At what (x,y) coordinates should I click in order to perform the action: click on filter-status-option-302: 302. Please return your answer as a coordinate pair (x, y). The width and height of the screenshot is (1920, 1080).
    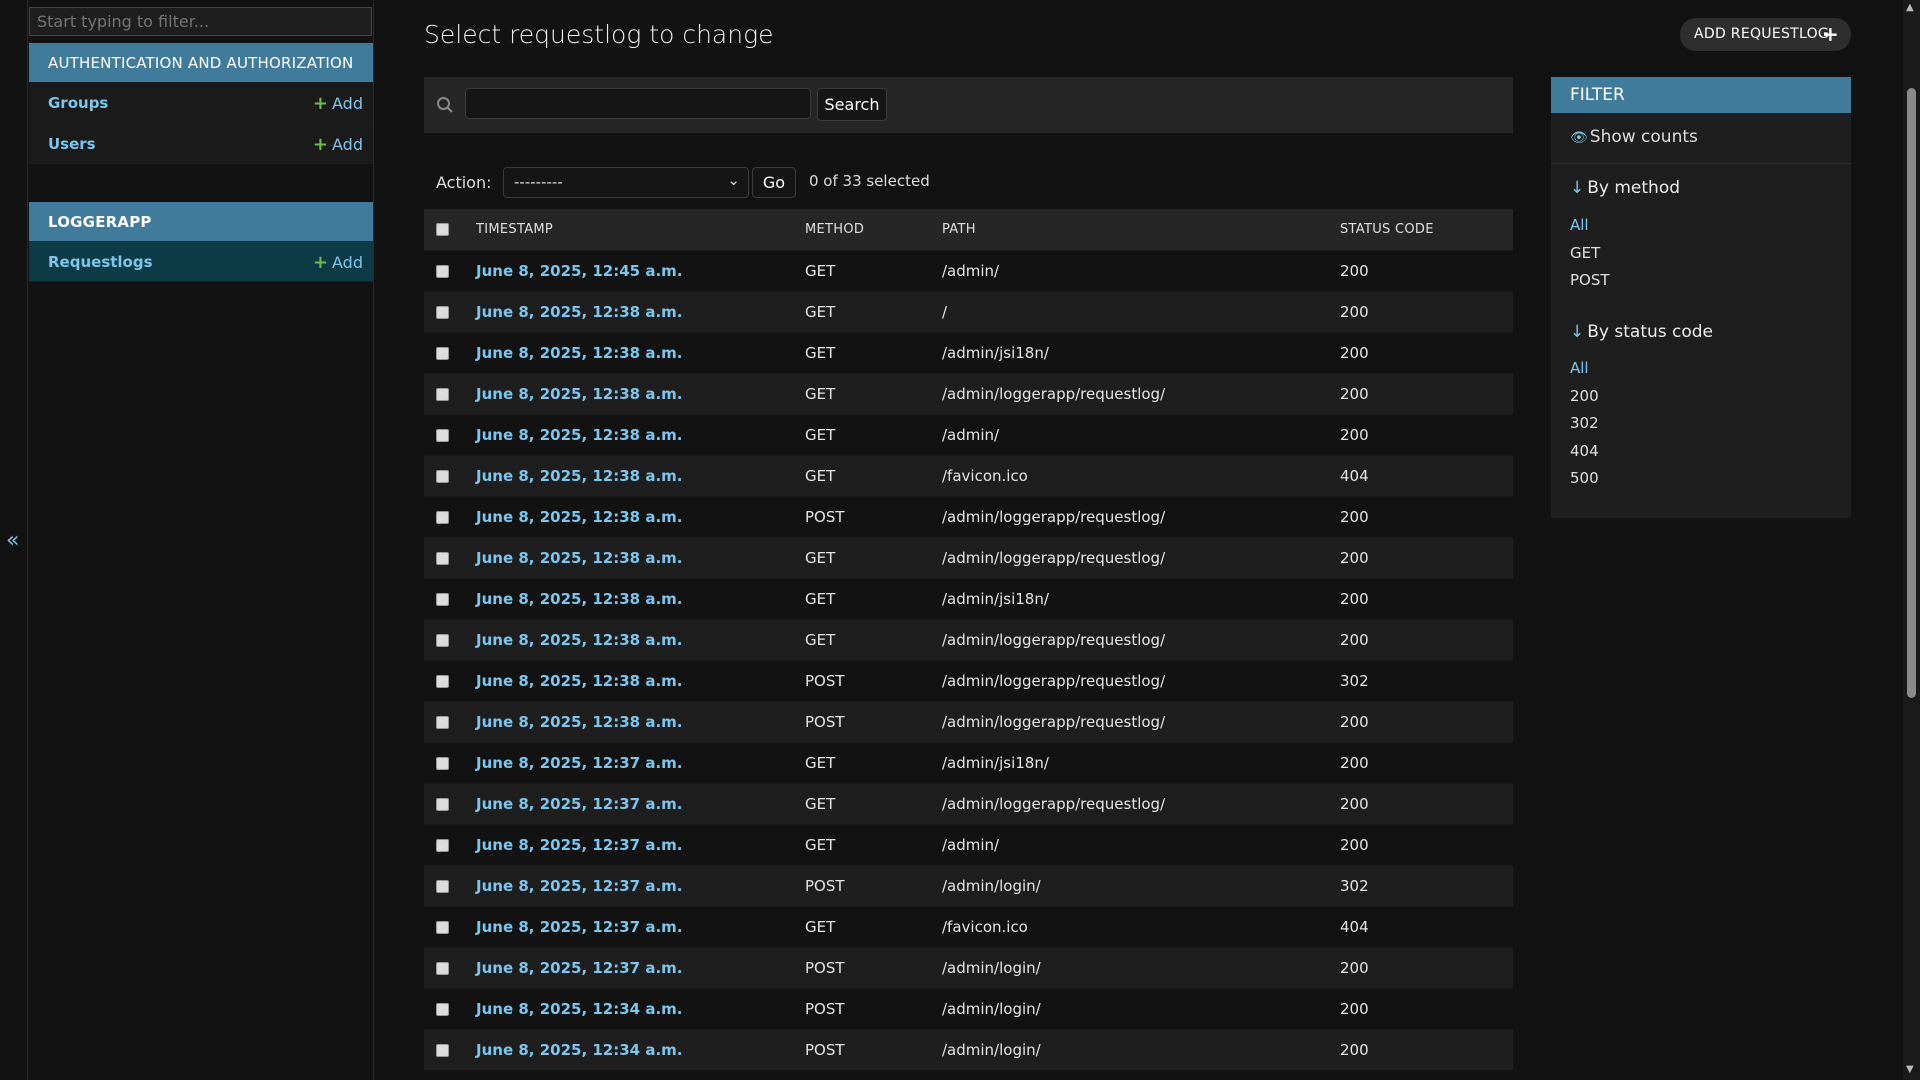
    Looking at the image, I should click on (1584, 423).